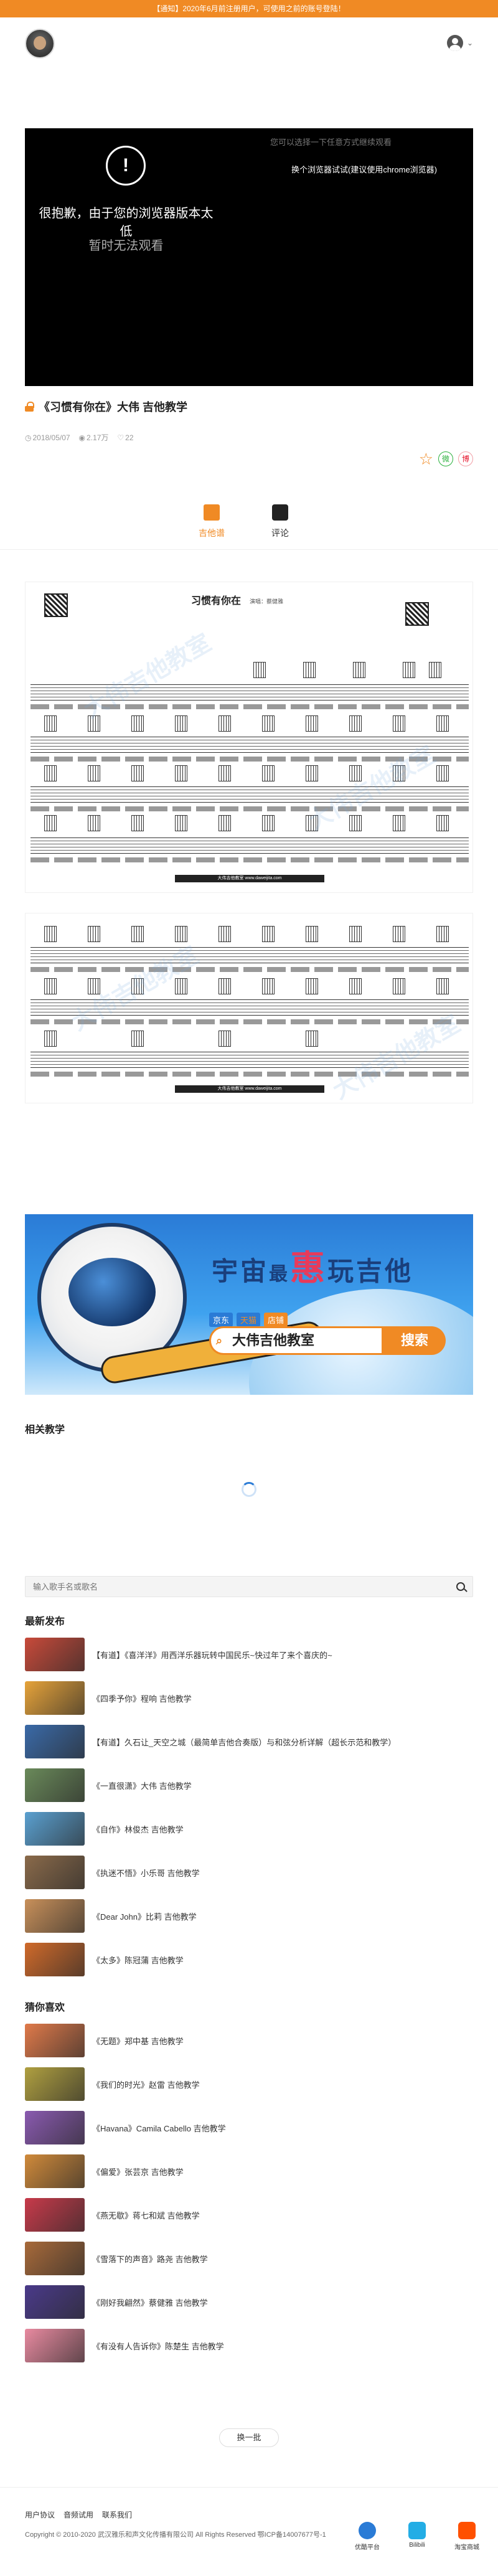 The width and height of the screenshot is (498, 2576). Describe the element at coordinates (309, 1268) in the screenshot. I see `slogan-highlight: 惠` at that location.